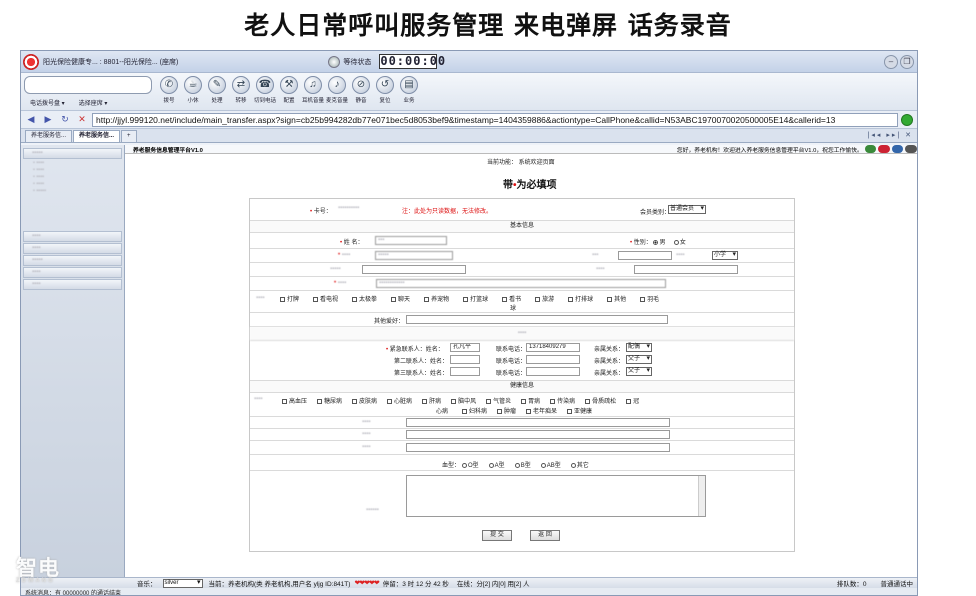 The width and height of the screenshot is (976, 596). Describe the element at coordinates (475, 299) in the screenshot. I see `checkbox-option: 打篮球` at that location.